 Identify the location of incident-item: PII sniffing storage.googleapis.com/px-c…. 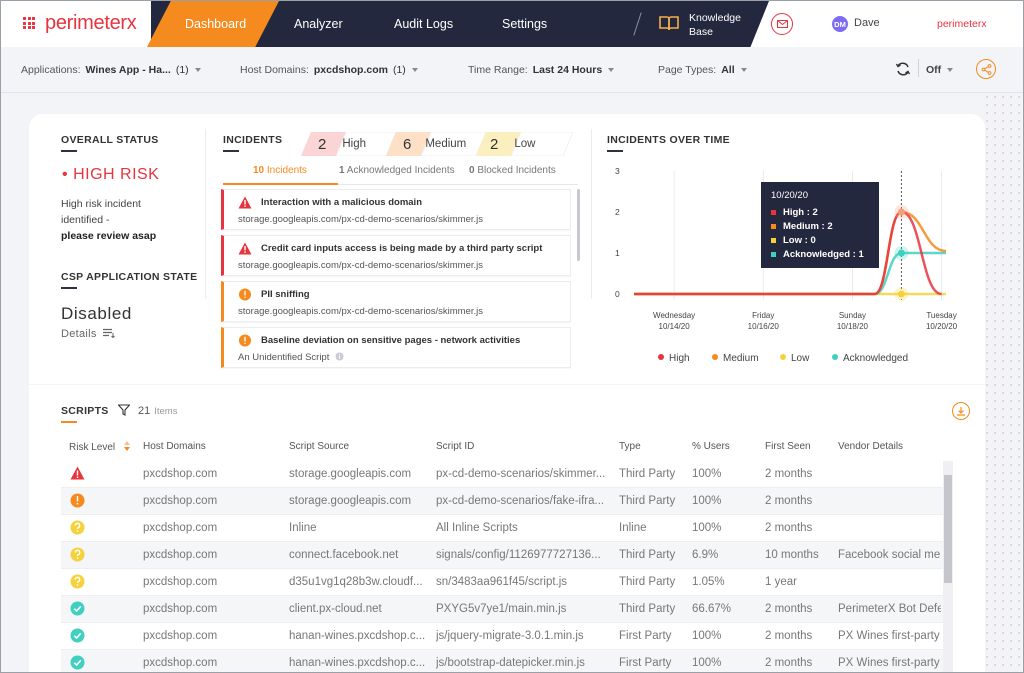
(396, 301).